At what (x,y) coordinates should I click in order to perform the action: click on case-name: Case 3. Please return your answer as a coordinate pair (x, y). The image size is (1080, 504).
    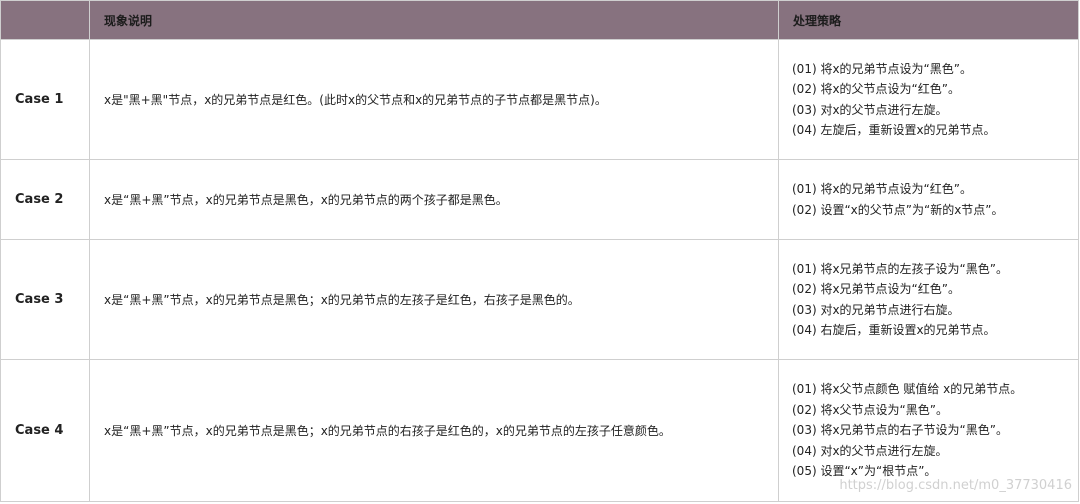
    Looking at the image, I should click on (45, 299).